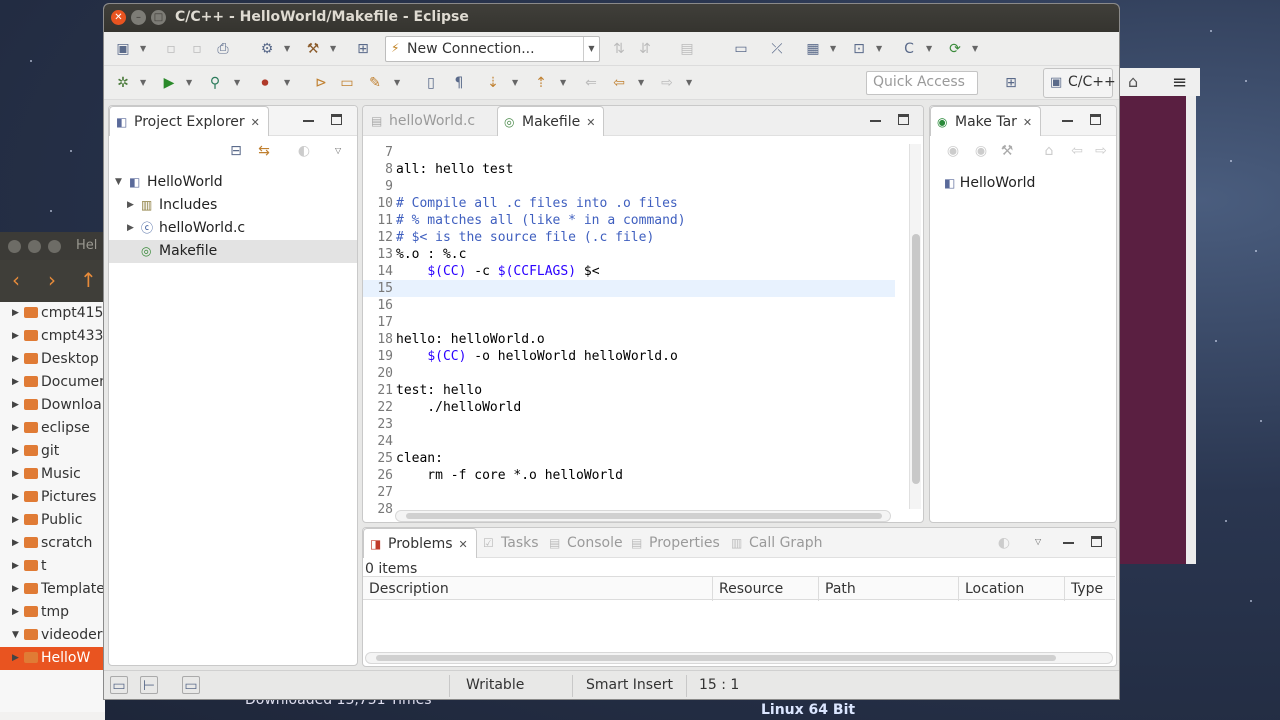 The width and height of the screenshot is (1280, 720). I want to click on connection-combo: ⚡ New Connection... ▼, so click(492, 49).